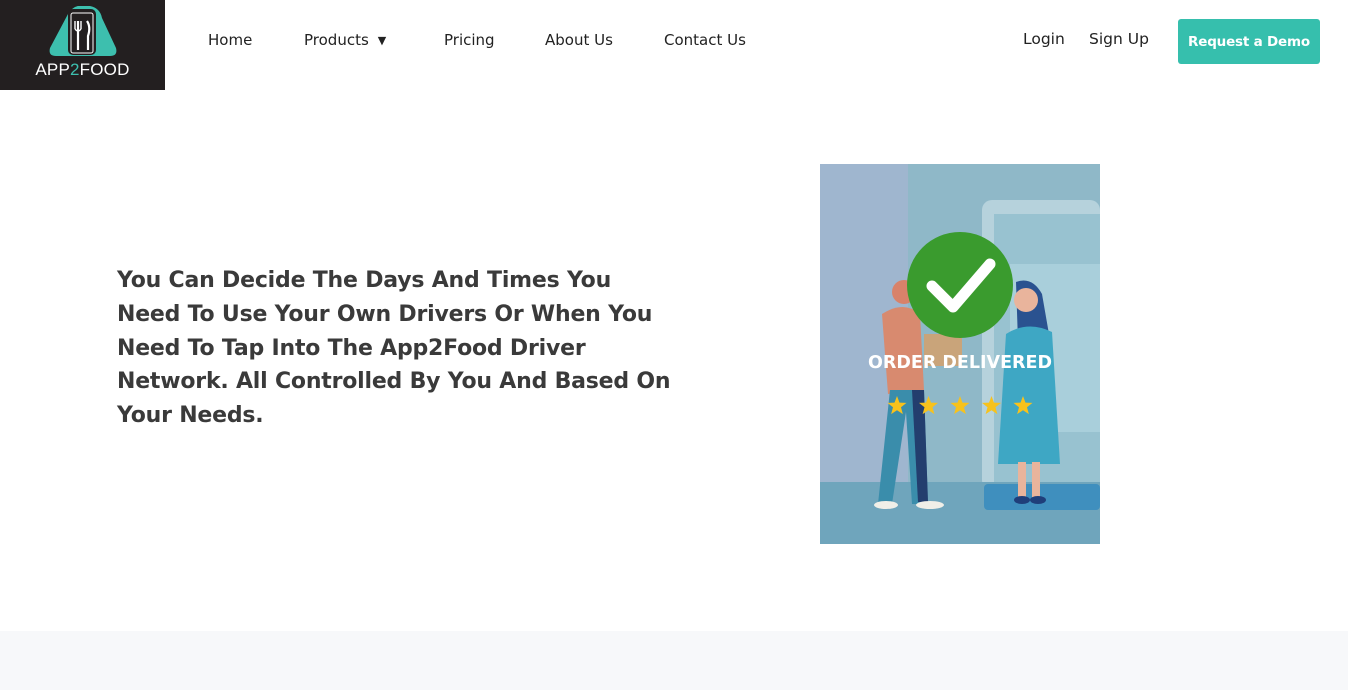  I want to click on brand-wordmark: APP2FOOD, so click(82, 69).